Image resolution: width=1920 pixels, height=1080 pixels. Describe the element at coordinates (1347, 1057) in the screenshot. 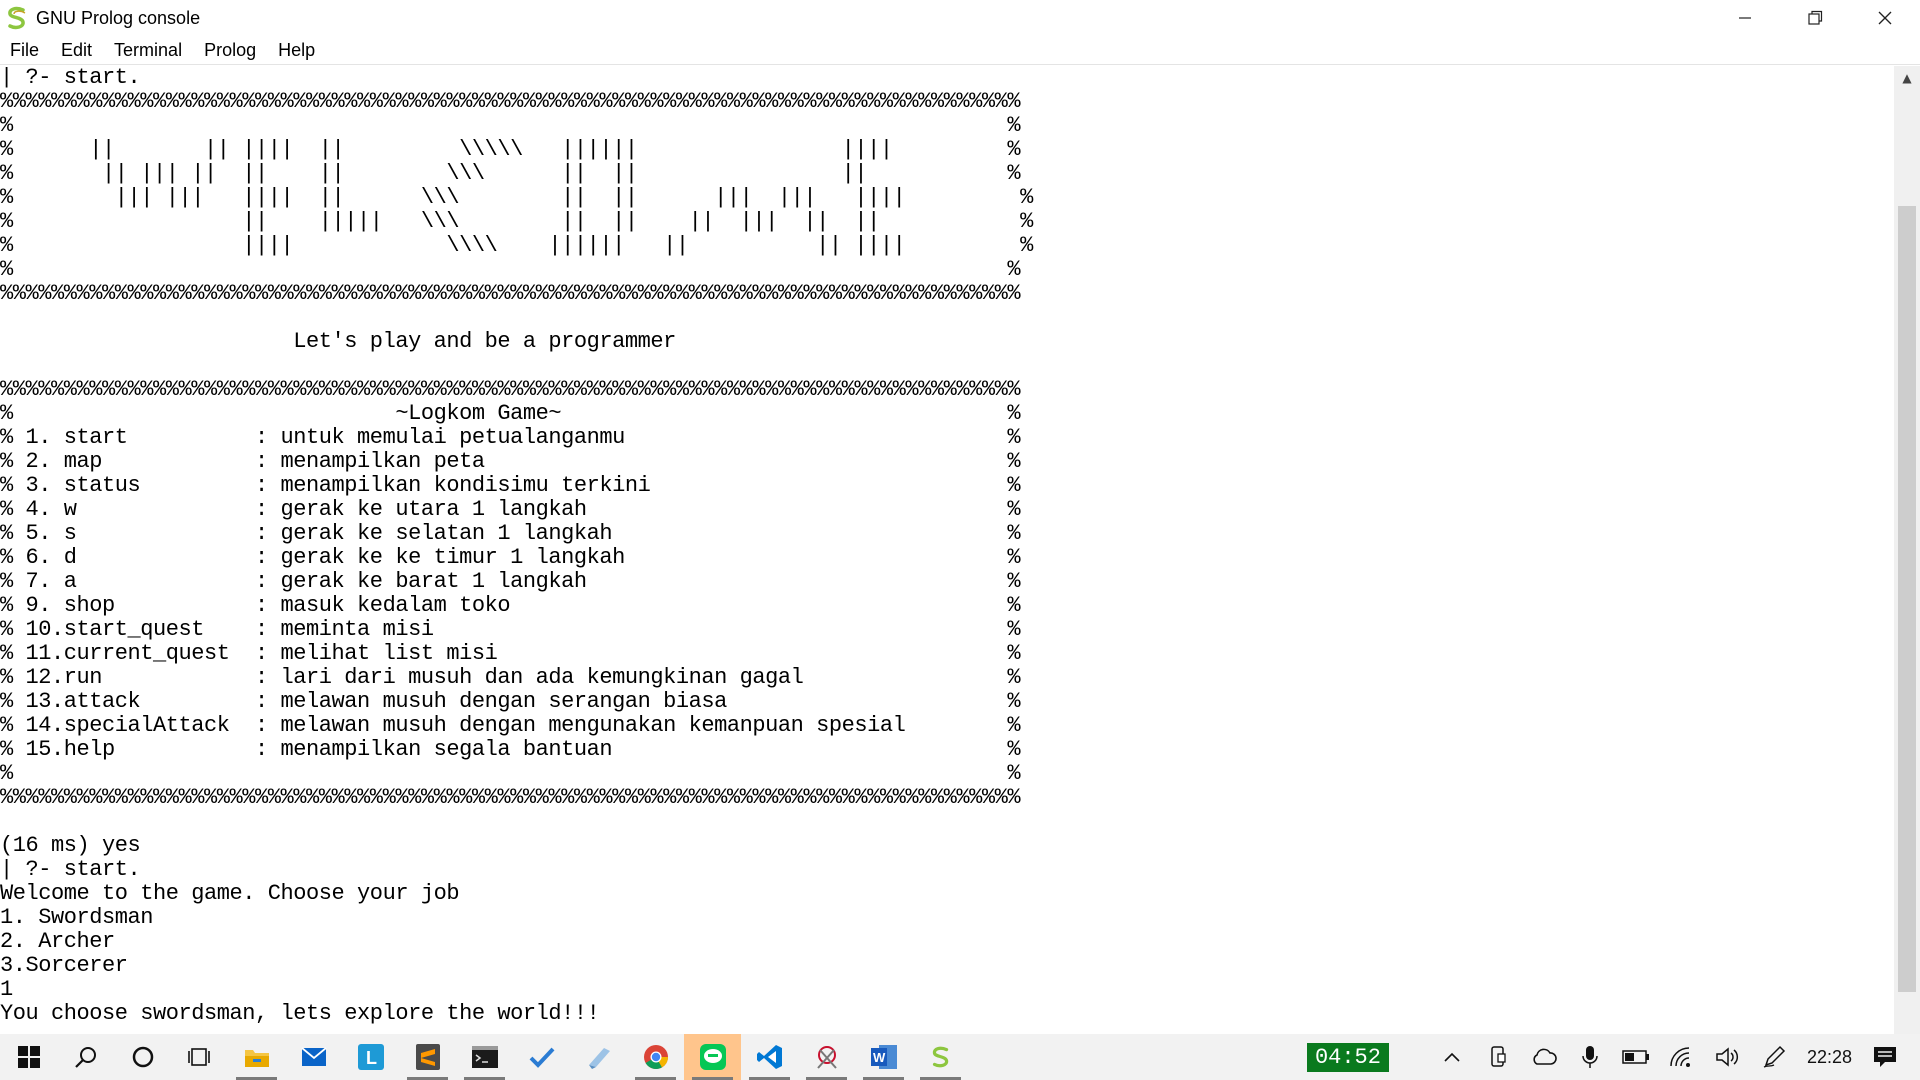

I see `timer-text: 04:52` at that location.